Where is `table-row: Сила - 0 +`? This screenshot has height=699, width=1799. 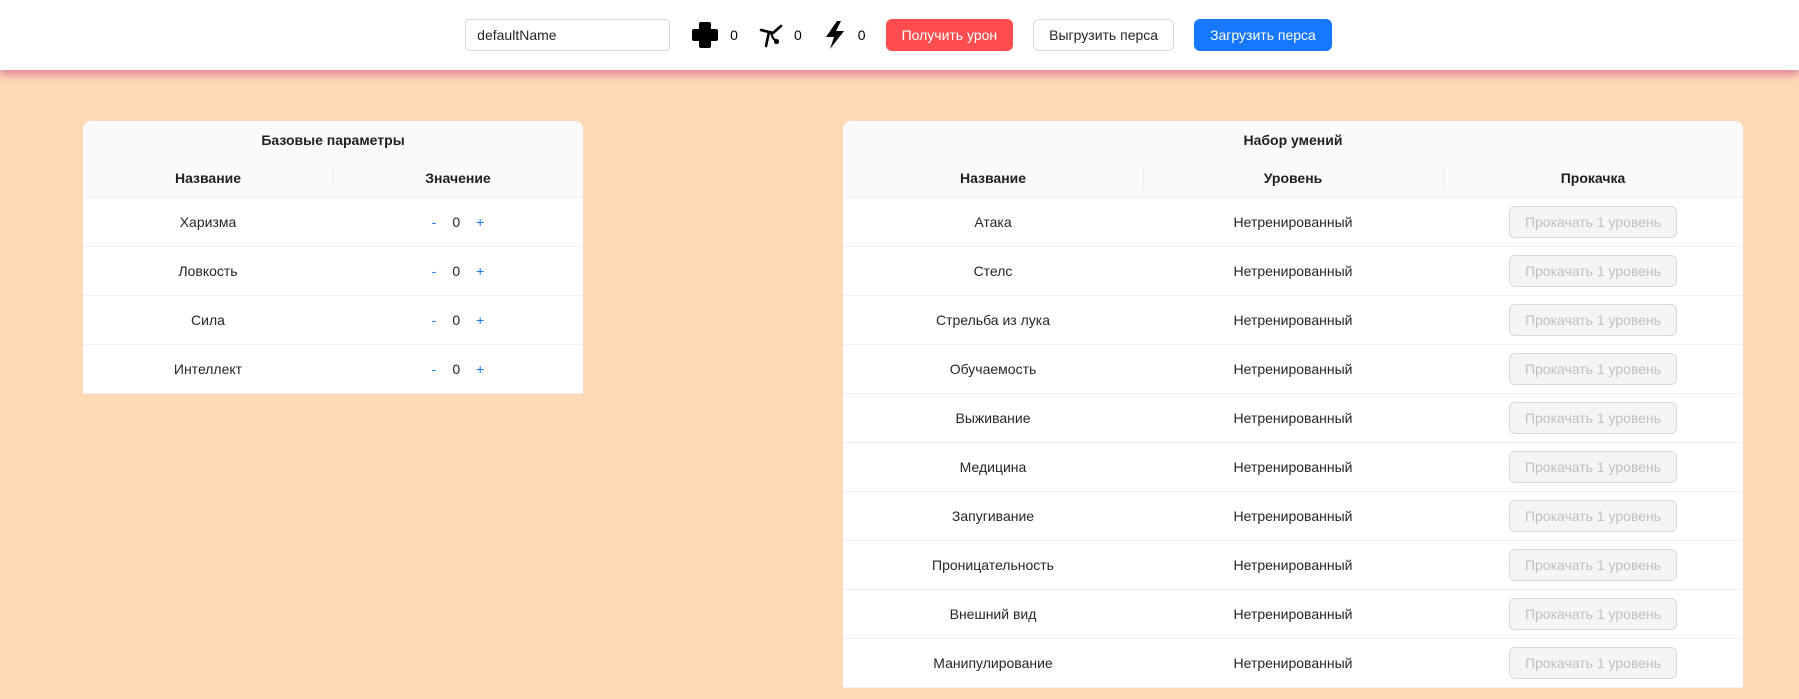 table-row: Сила - 0 + is located at coordinates (333, 320).